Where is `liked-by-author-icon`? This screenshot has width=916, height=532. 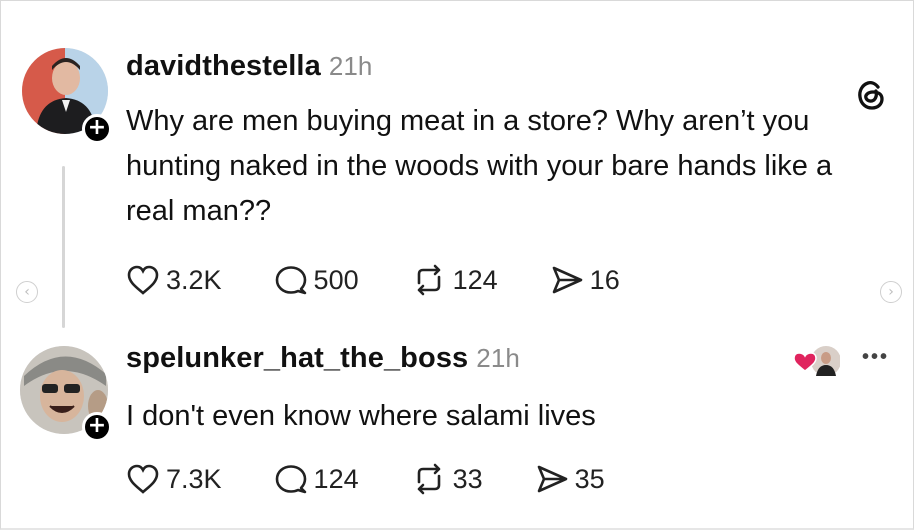
liked-by-author-icon is located at coordinates (816, 363).